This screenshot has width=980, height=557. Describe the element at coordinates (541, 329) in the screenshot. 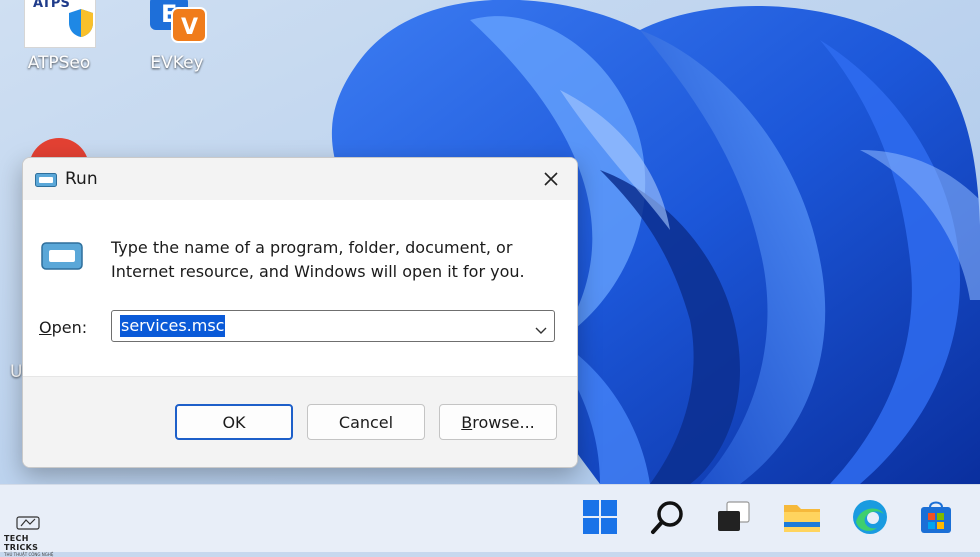

I see `chevron-down-icon` at that location.